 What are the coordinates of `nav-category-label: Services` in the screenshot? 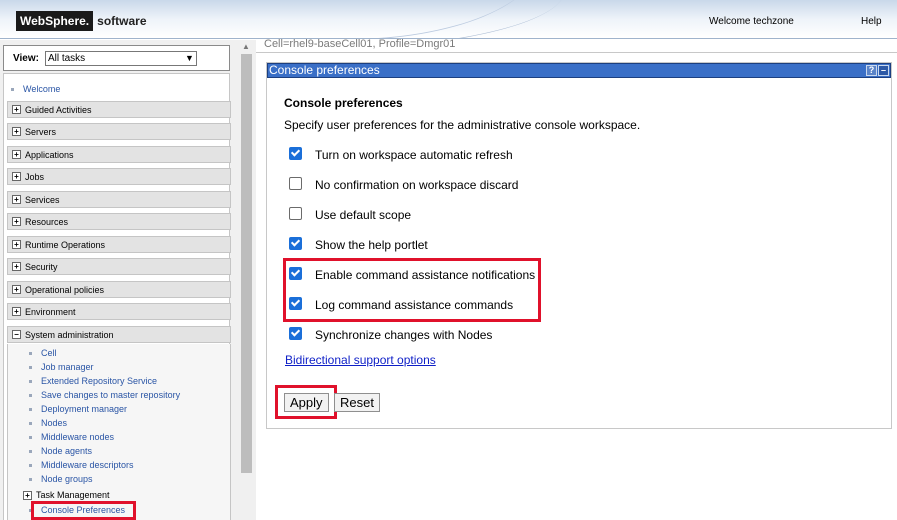 It's located at (42, 199).